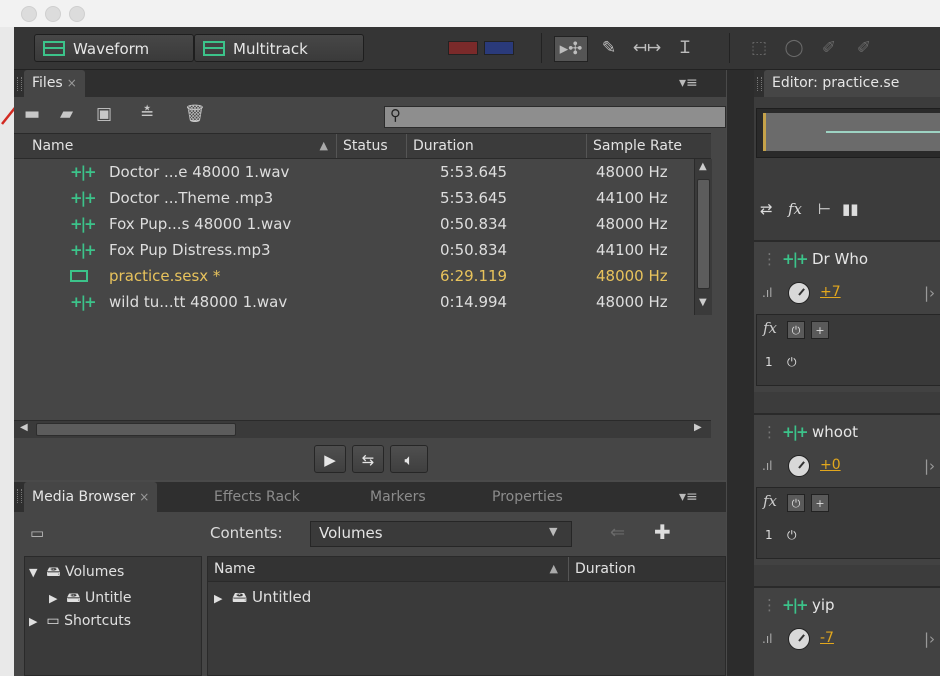 The height and width of the screenshot is (676, 940). Describe the element at coordinates (54, 83) in the screenshot. I see `tab-files: Files ×` at that location.